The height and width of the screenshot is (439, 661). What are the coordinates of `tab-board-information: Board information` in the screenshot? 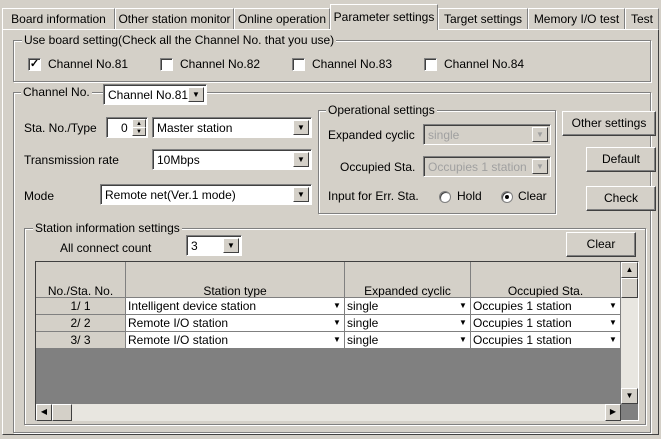 It's located at (58, 19).